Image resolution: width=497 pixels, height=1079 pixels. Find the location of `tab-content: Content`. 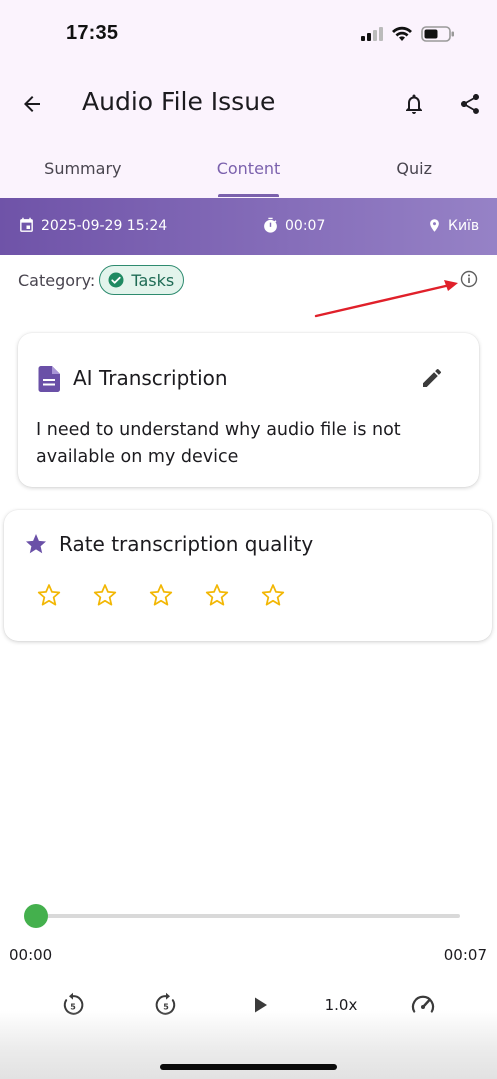

tab-content: Content is located at coordinates (249, 169).